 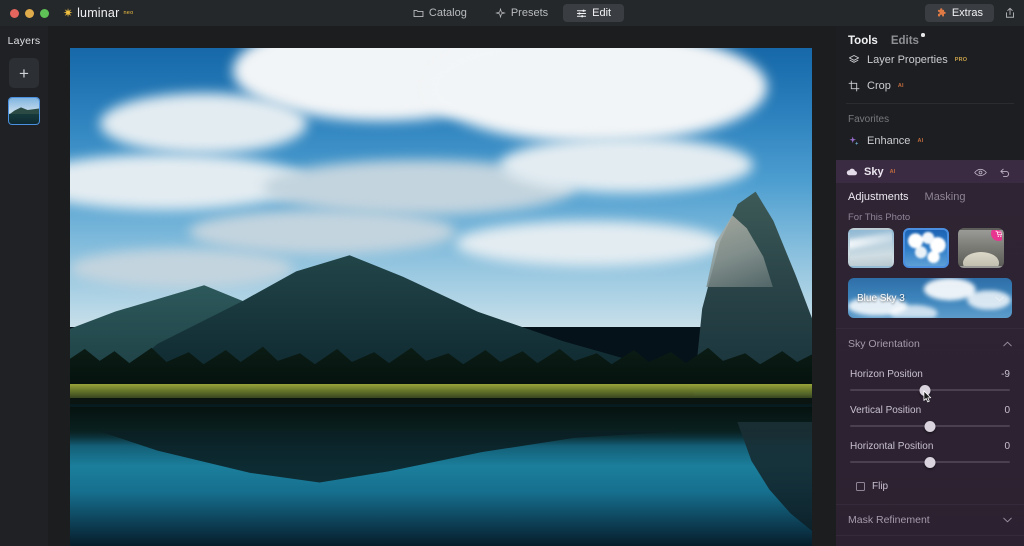 What do you see at coordinates (854, 141) in the screenshot?
I see `enhance-icon` at bounding box center [854, 141].